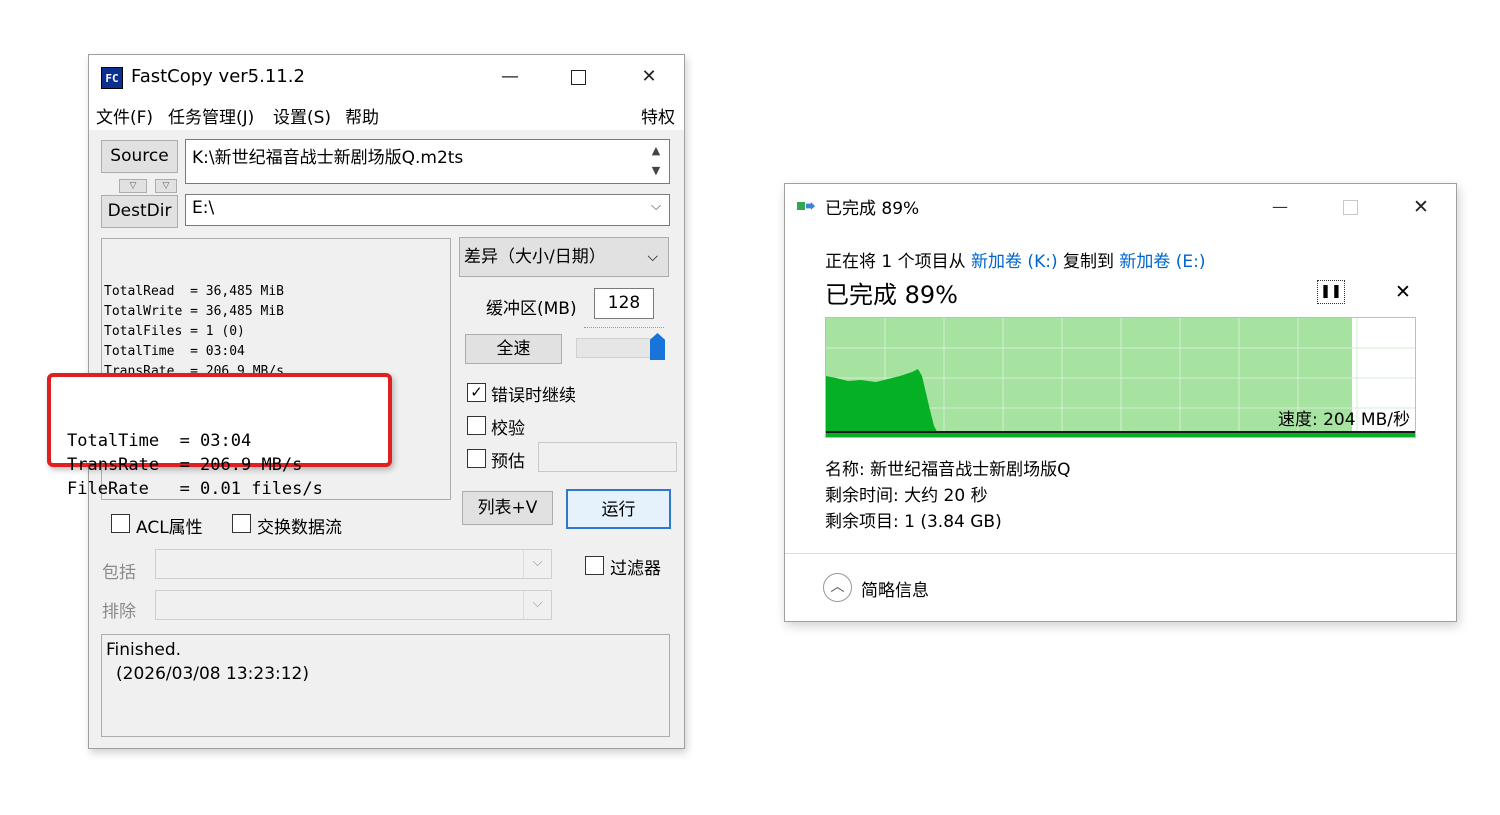  I want to click on highlight-line: FileRate = 0.01 files/s, so click(195, 489).